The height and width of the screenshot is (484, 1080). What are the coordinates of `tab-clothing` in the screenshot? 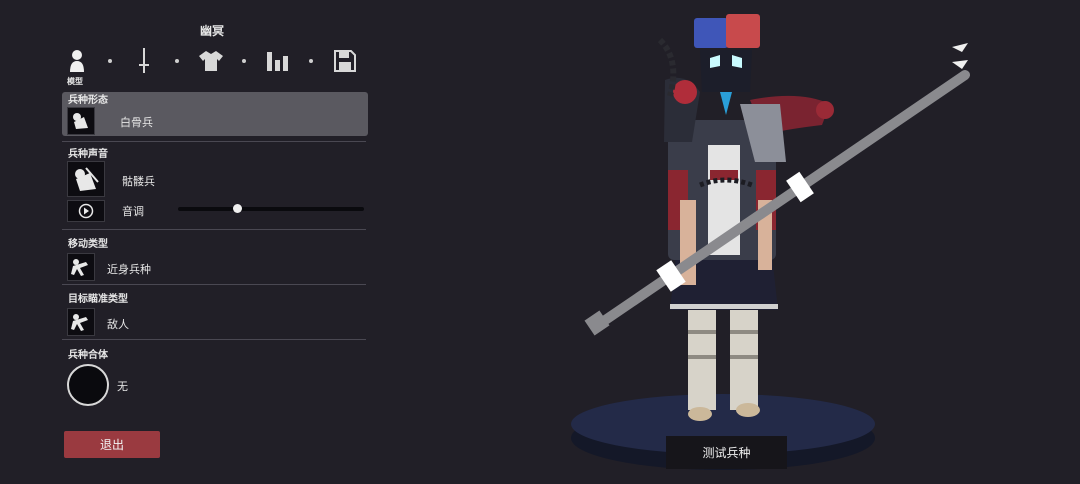 It's located at (211, 61).